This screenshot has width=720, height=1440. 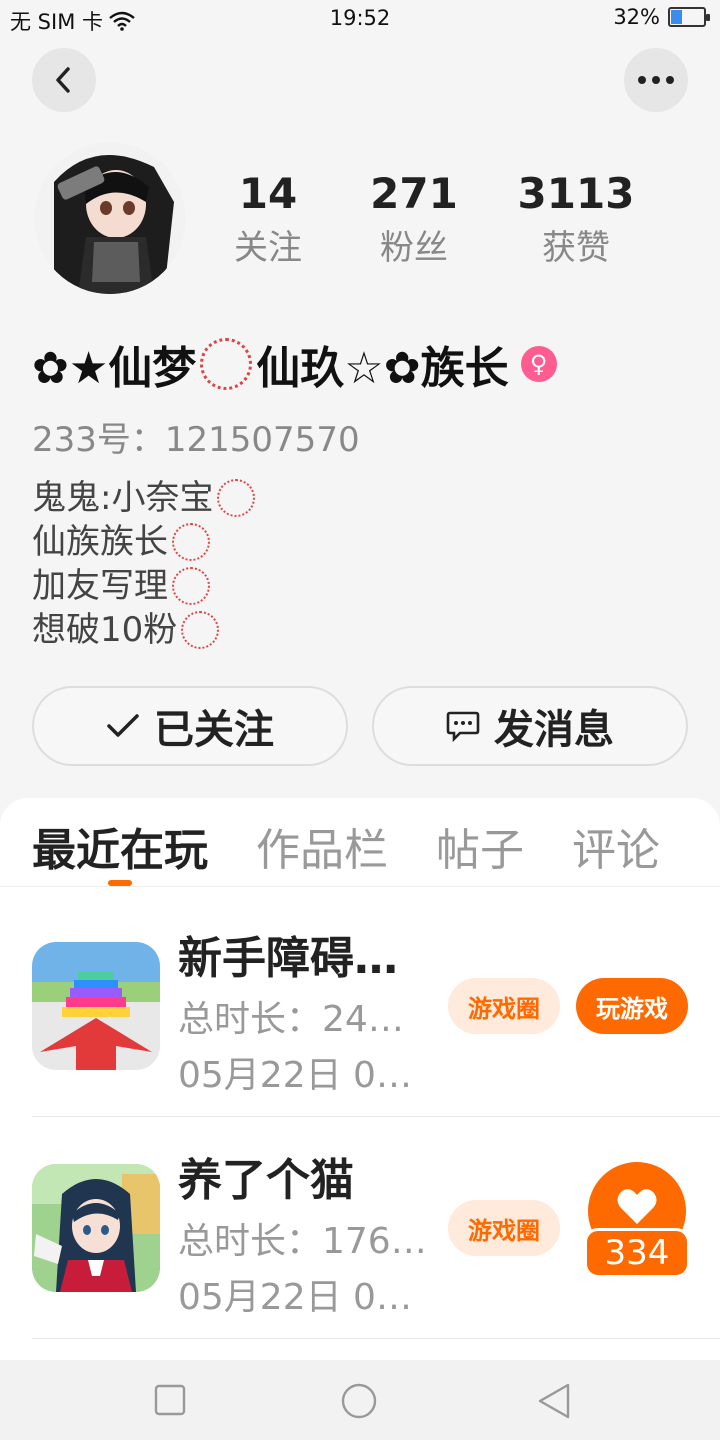 I want to click on avatar, so click(x=110, y=218).